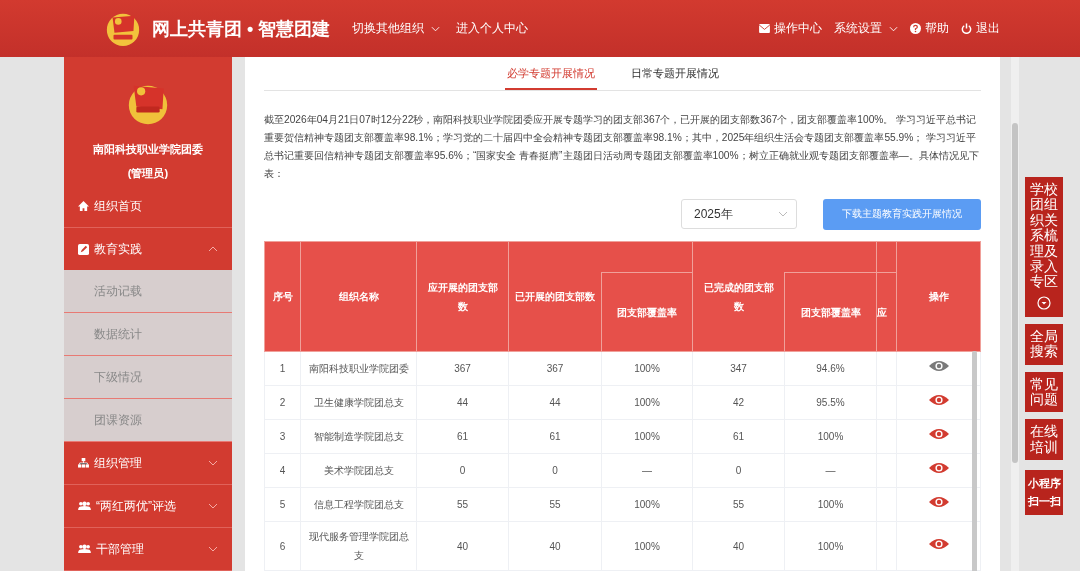 The image size is (1080, 571). What do you see at coordinates (282, 546) in the screenshot?
I see `table-cell: 6` at bounding box center [282, 546].